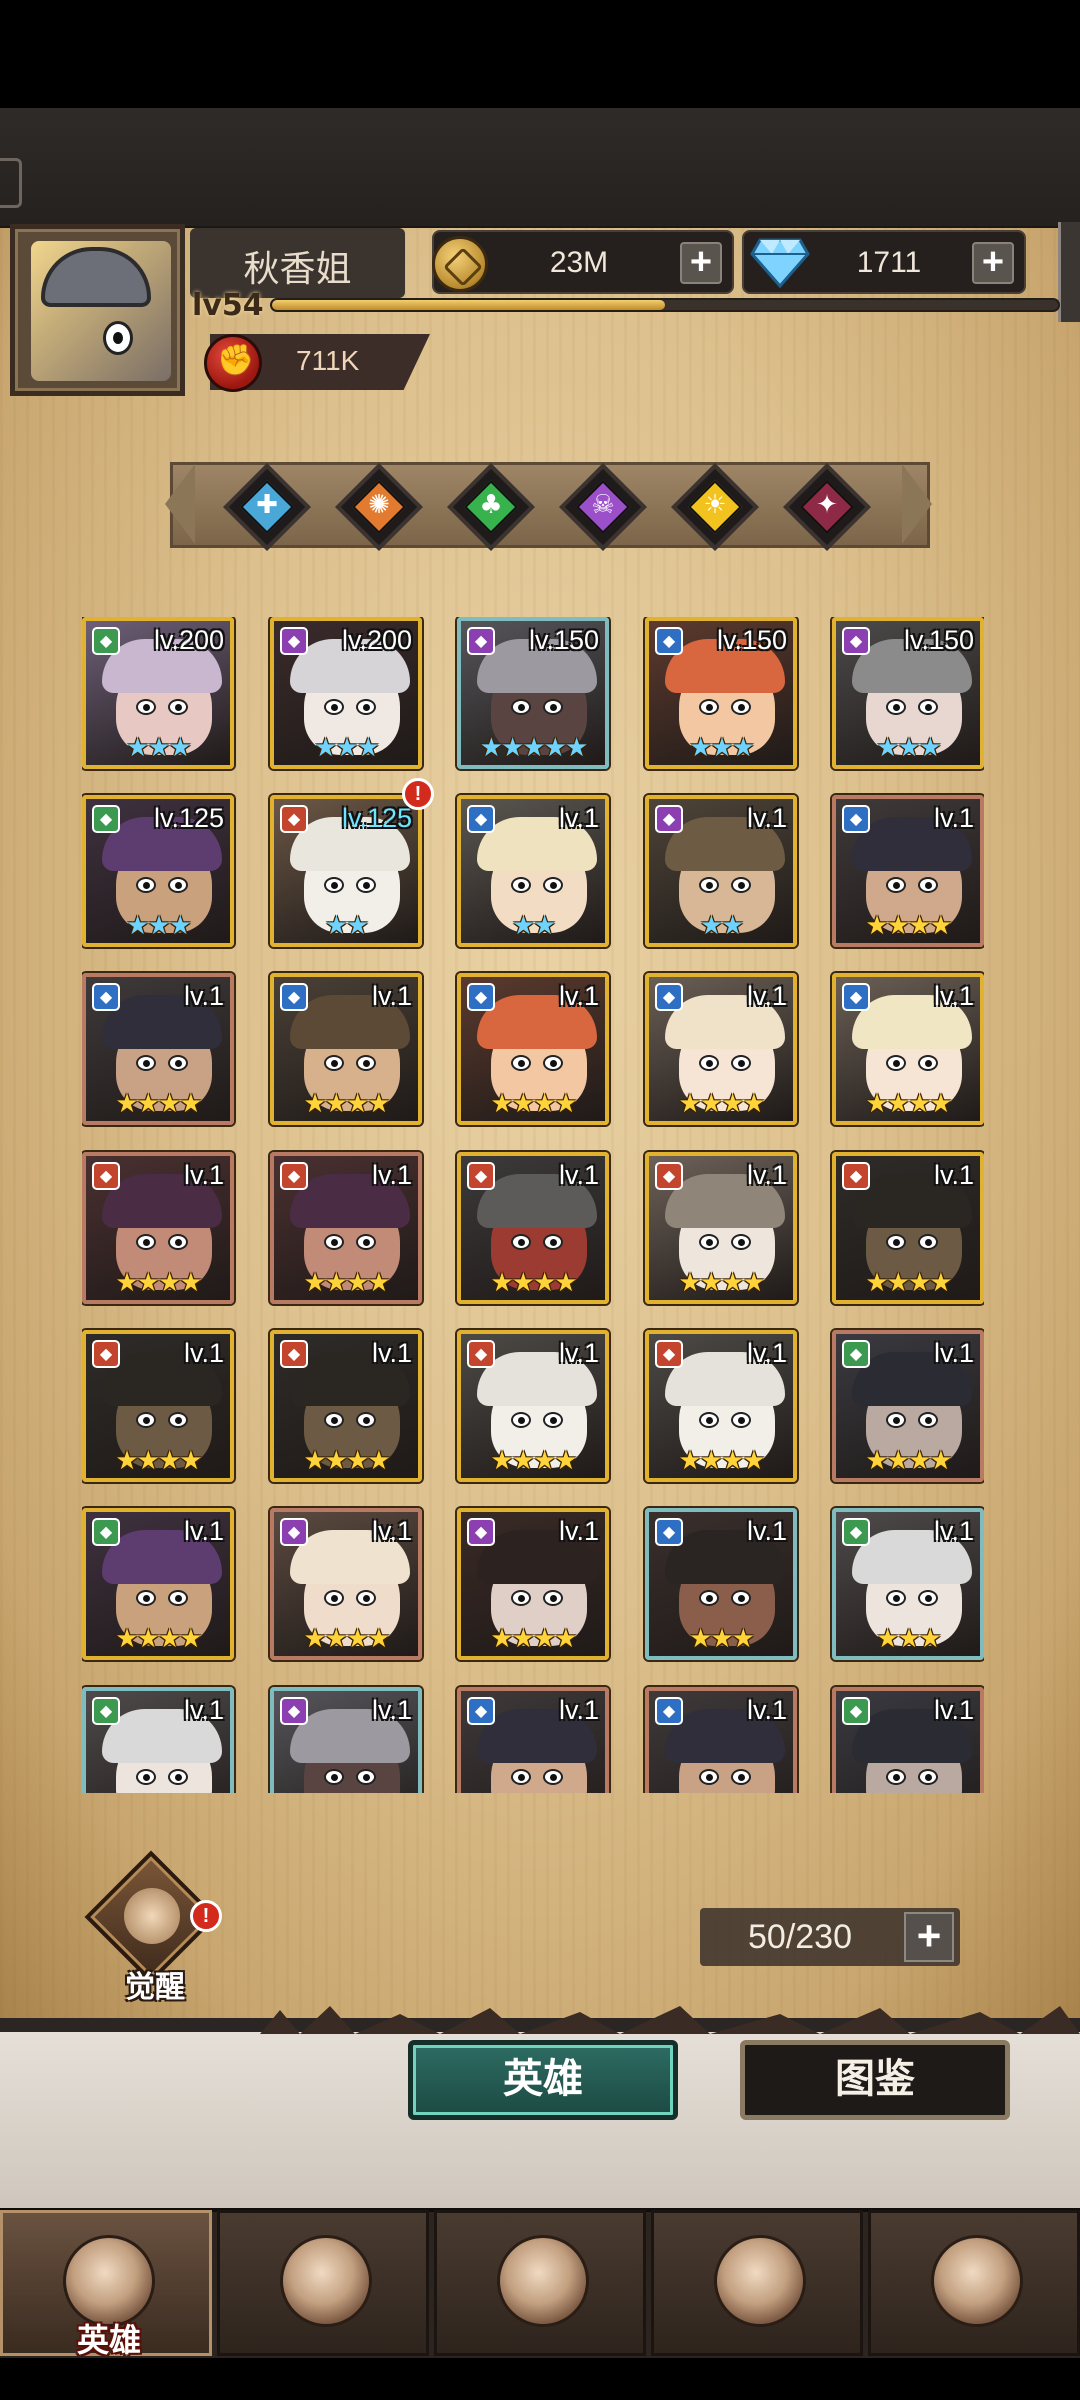 This screenshot has width=1080, height=2400. What do you see at coordinates (96, 277) in the screenshot?
I see `helmet-shape` at bounding box center [96, 277].